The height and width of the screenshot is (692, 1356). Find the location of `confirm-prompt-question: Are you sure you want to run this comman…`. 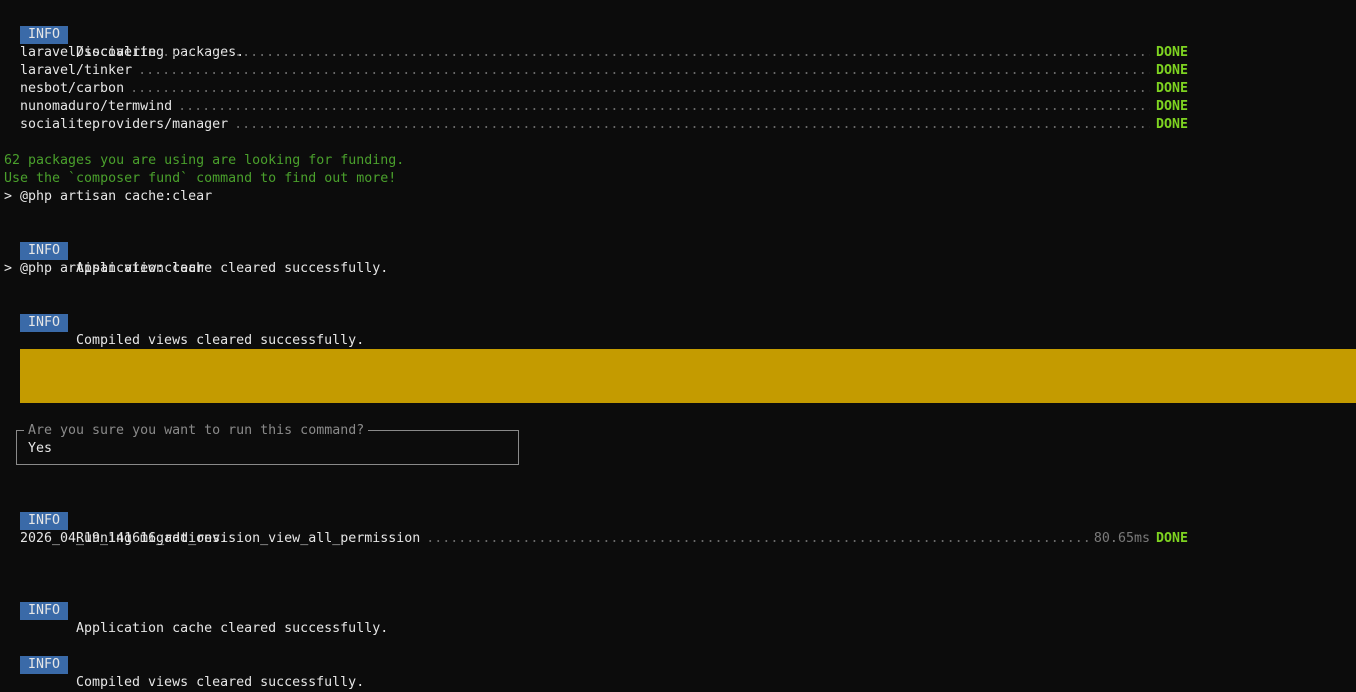

confirm-prompt-question: Are you sure you want to run this comman… is located at coordinates (196, 431).